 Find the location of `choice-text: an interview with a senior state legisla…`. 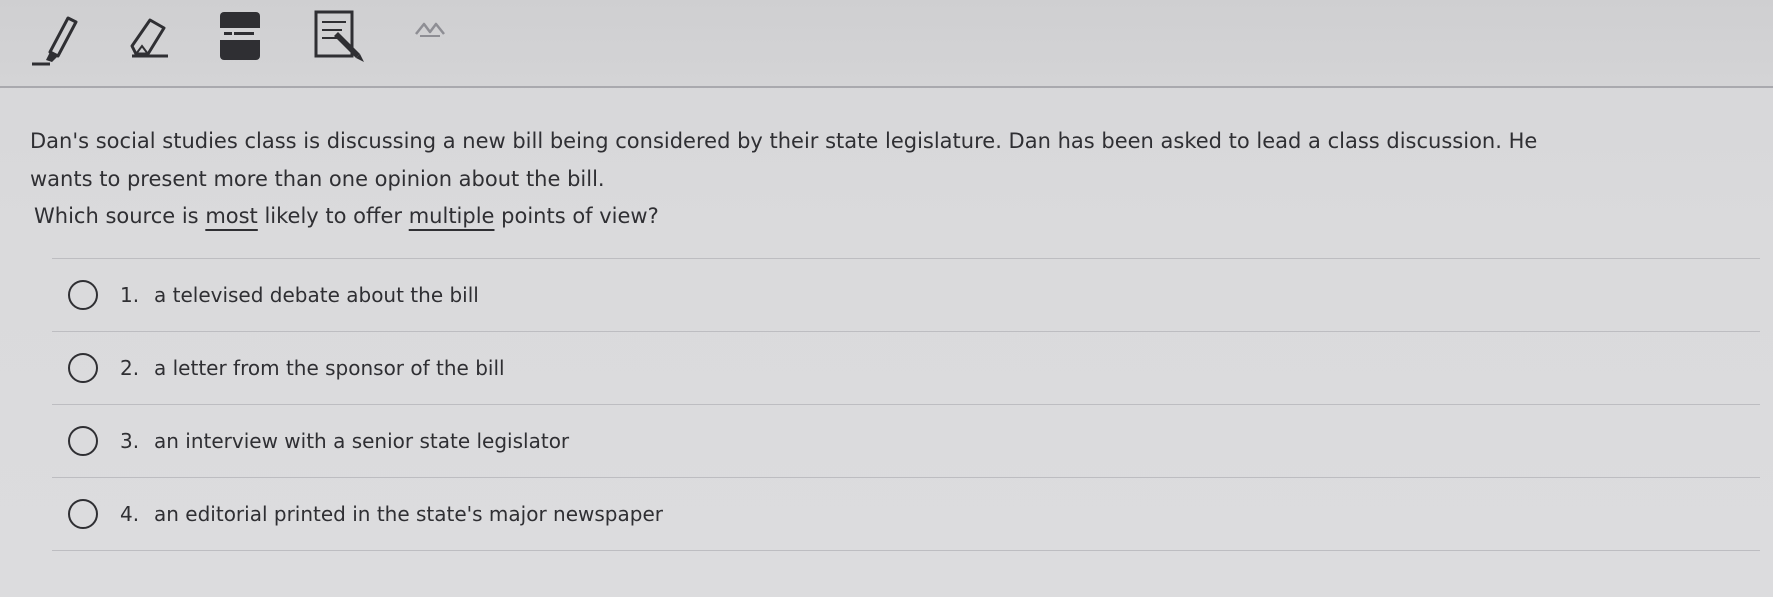

choice-text: an interview with a senior state legisla… is located at coordinates (362, 441).